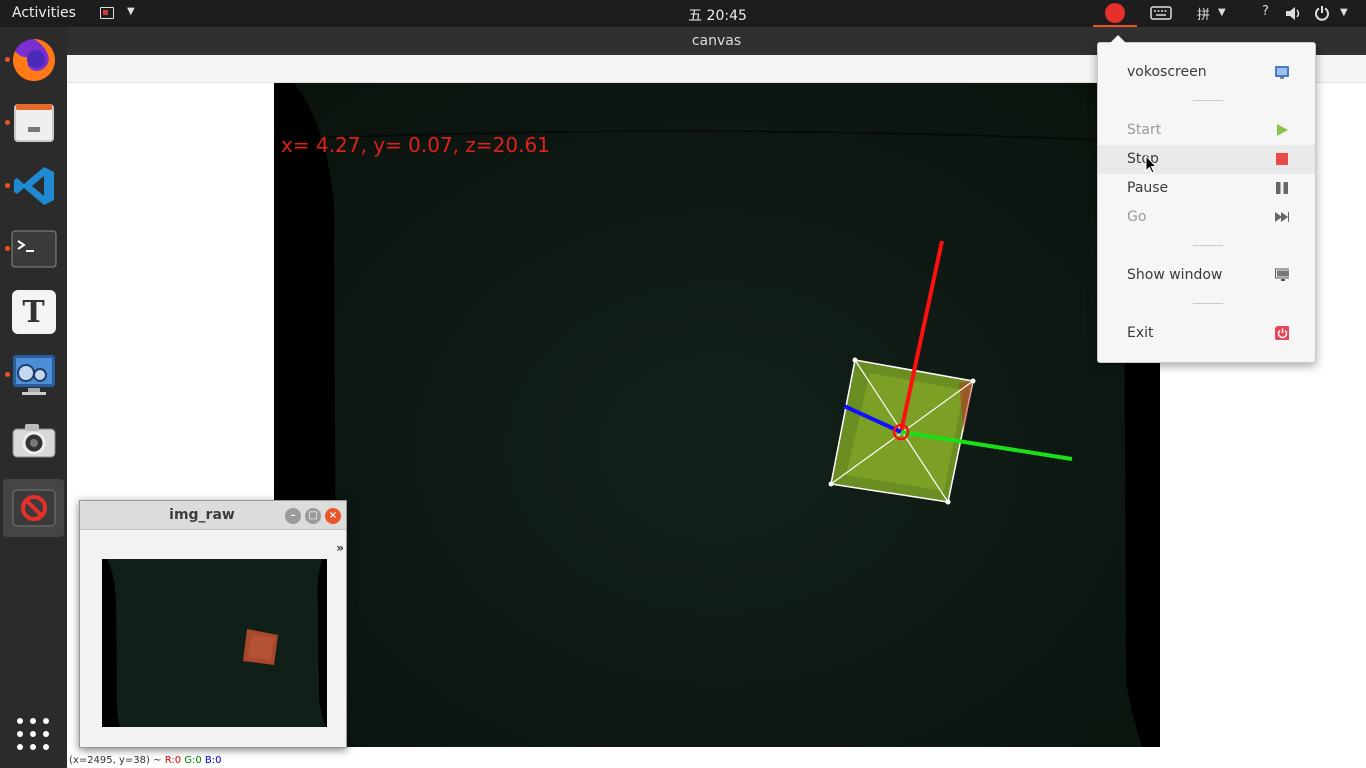 This screenshot has height=768, width=1366. What do you see at coordinates (1203, 13) in the screenshot?
I see `input-method-indicator: 拼` at bounding box center [1203, 13].